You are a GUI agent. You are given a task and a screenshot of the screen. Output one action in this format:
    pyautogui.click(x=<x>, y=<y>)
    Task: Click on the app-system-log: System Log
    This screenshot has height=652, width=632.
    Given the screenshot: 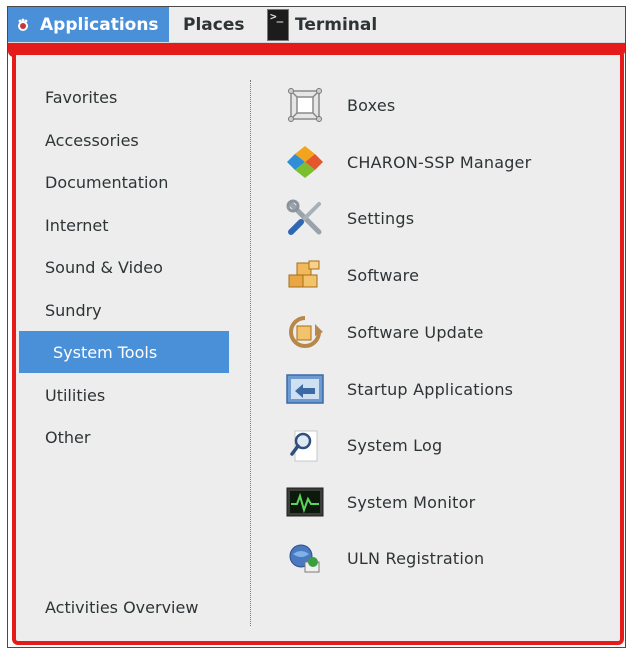 What is the action you would take?
    pyautogui.click(x=450, y=445)
    